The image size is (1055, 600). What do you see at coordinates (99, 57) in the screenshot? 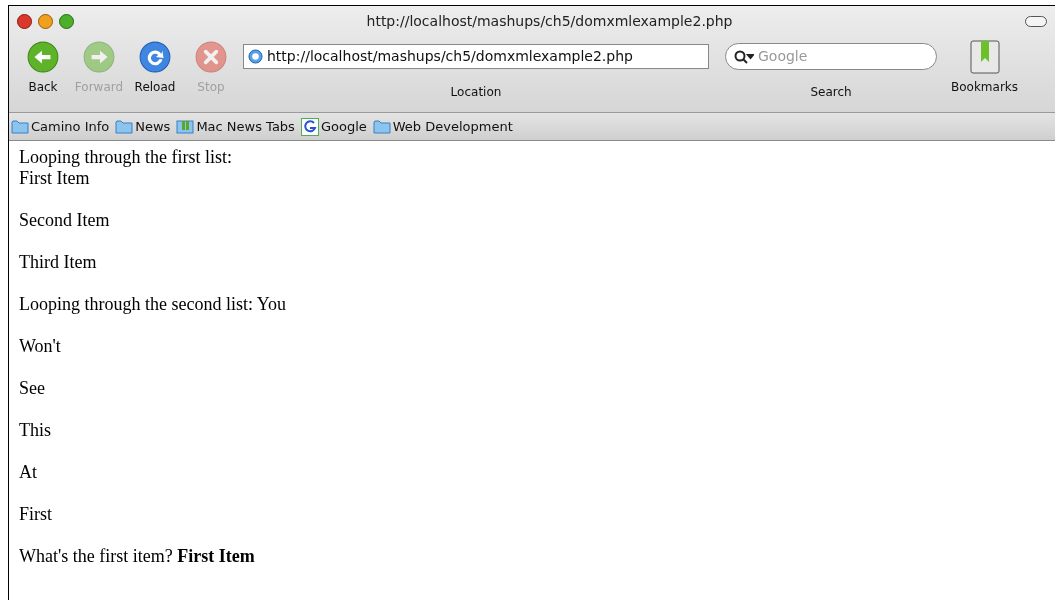
I see `forward-icon` at bounding box center [99, 57].